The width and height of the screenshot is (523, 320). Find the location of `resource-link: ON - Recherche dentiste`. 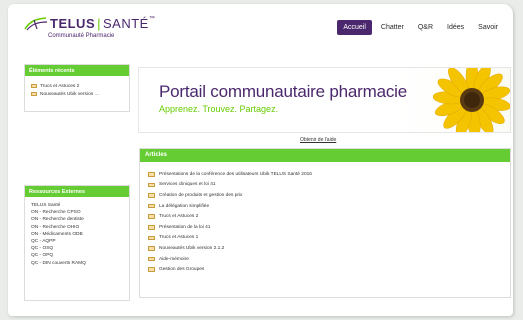

resource-link: ON - Recherche dentiste is located at coordinates (77, 220).